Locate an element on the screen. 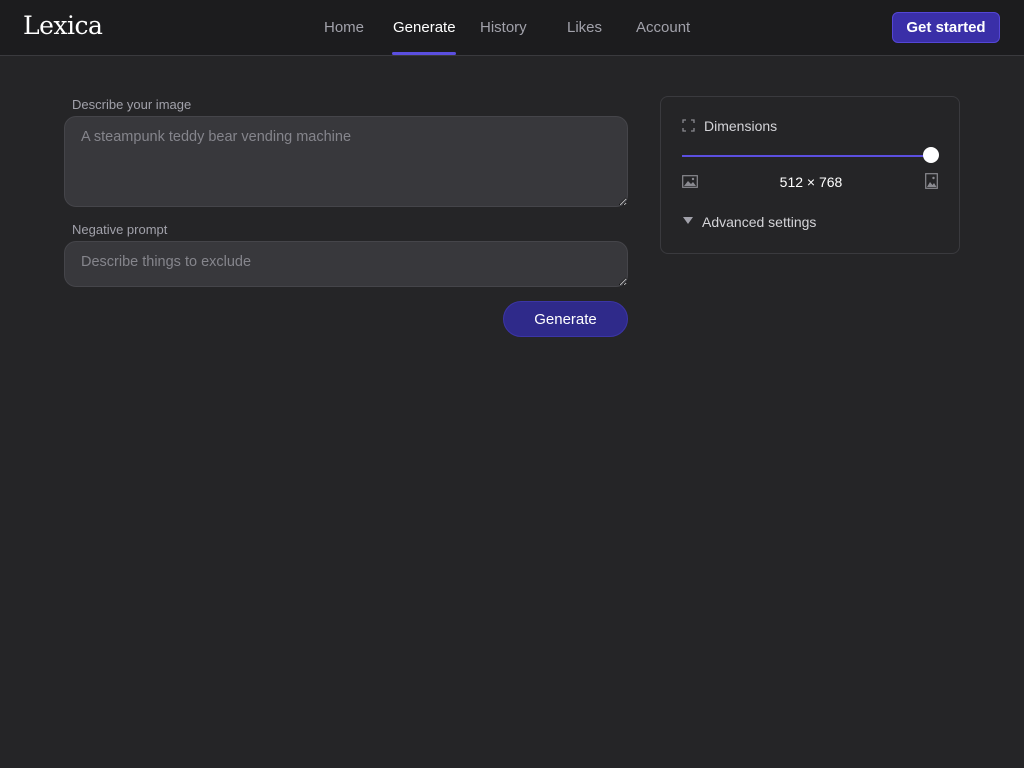 The image size is (1024, 768). lexica-logo: Lexica is located at coordinates (63, 25).